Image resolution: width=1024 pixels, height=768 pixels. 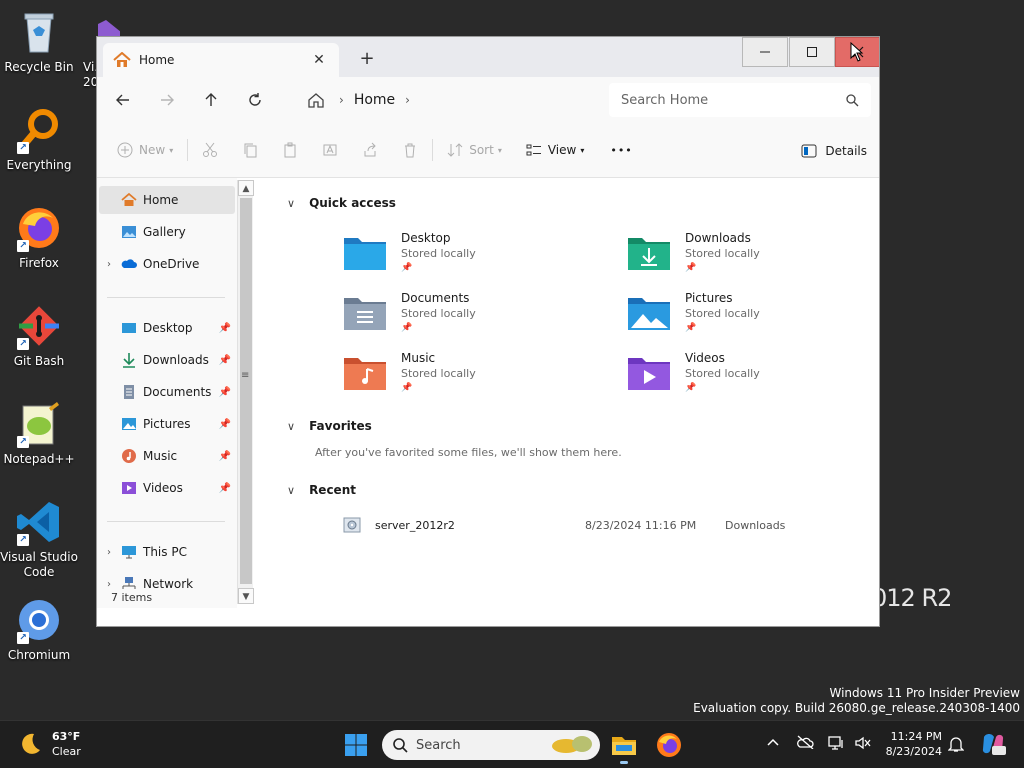 I want to click on taskbar-search-box, so click(x=491, y=745).